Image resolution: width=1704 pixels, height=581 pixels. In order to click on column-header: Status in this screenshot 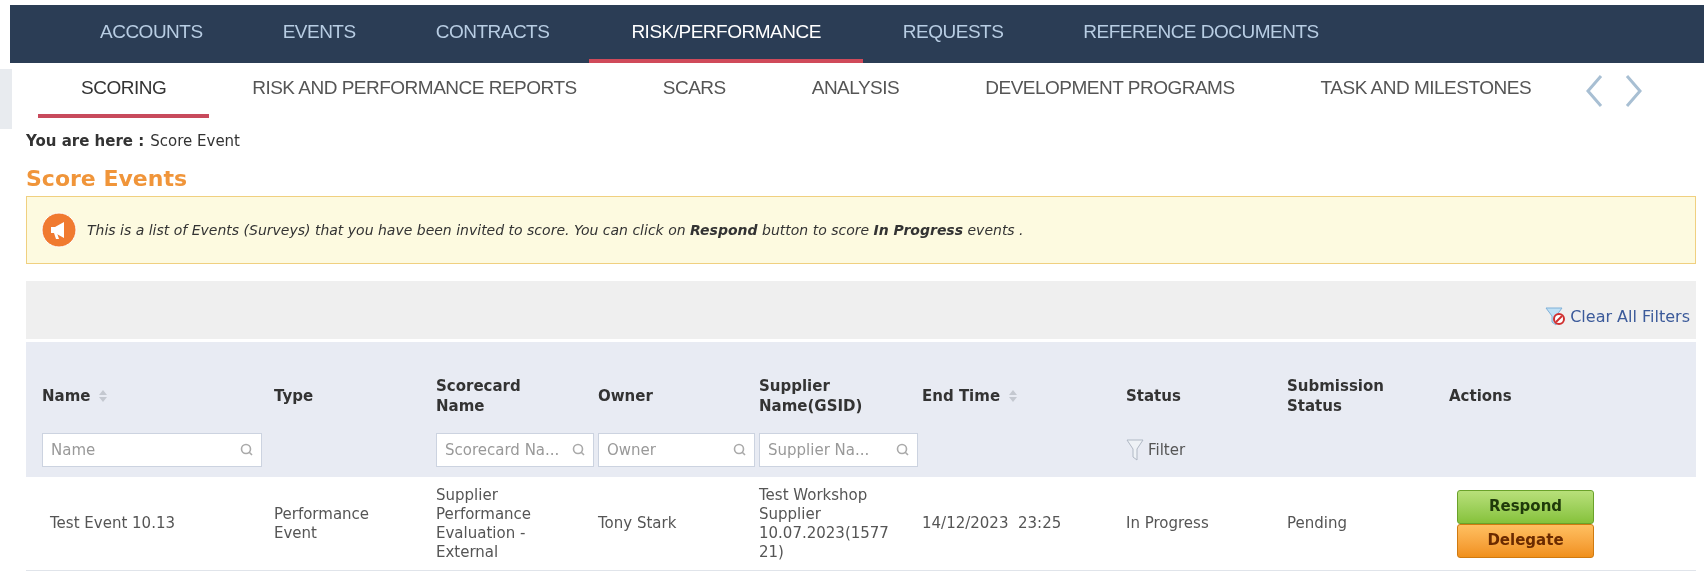, I will do `click(1153, 396)`.